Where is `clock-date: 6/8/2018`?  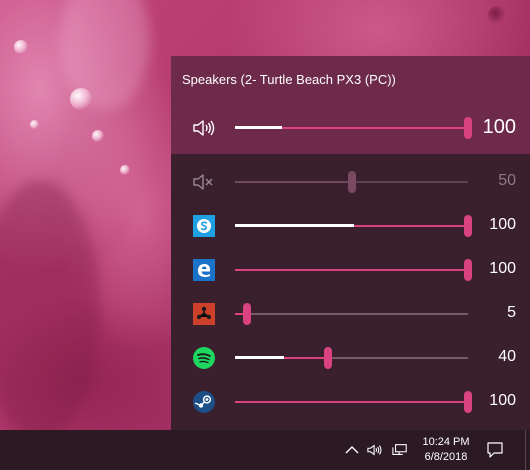 clock-date: 6/8/2018 is located at coordinates (446, 457).